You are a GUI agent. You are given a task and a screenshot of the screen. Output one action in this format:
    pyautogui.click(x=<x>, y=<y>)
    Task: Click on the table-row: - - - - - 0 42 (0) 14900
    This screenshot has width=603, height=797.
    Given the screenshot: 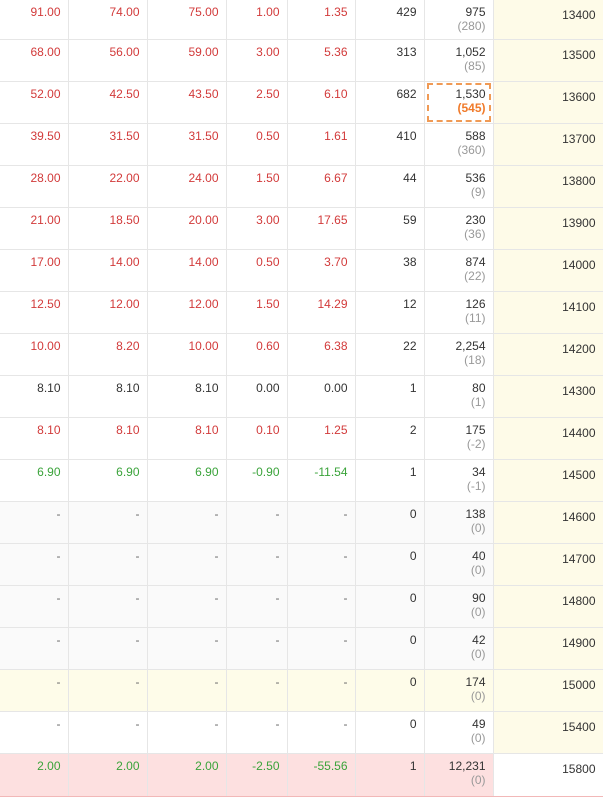 What is the action you would take?
    pyautogui.click(x=301, y=648)
    